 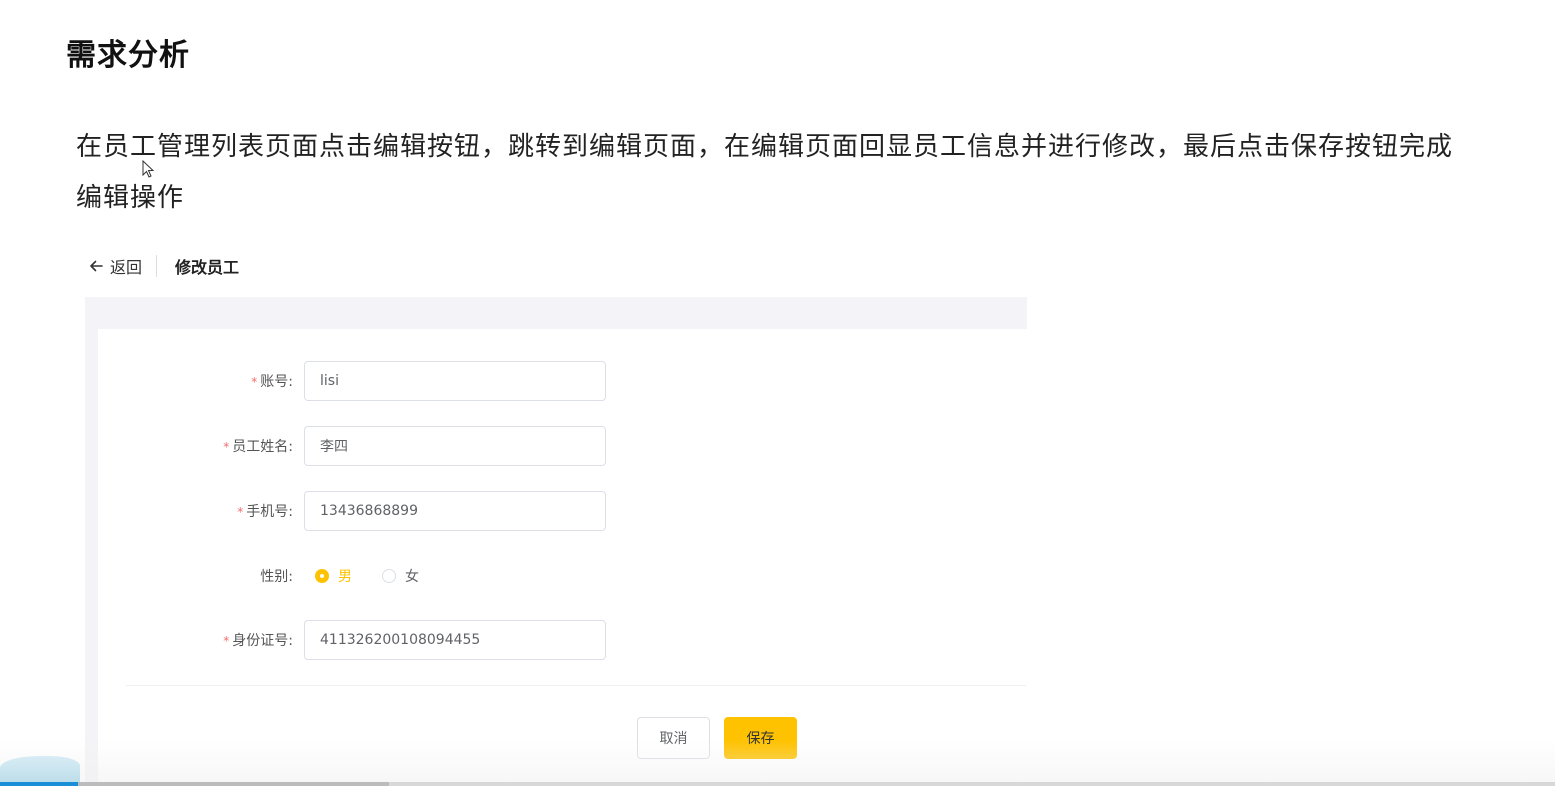 What do you see at coordinates (148, 169) in the screenshot?
I see `mouse-cursor-icon` at bounding box center [148, 169].